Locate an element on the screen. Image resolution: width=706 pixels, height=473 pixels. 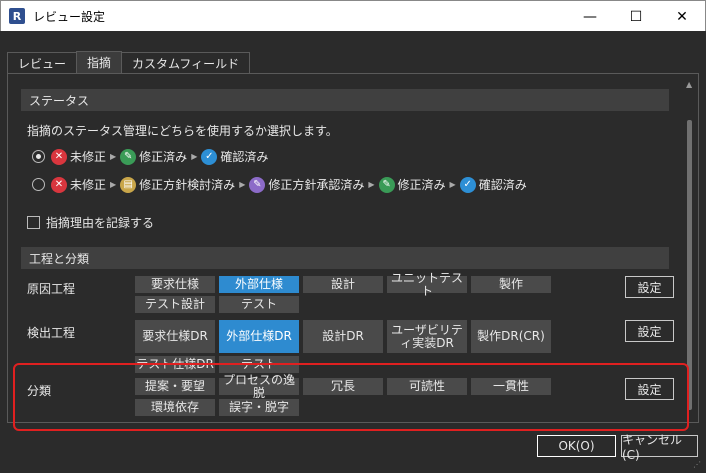
detect-chip-selected: 外部仕様DR is located at coordinates (259, 336).